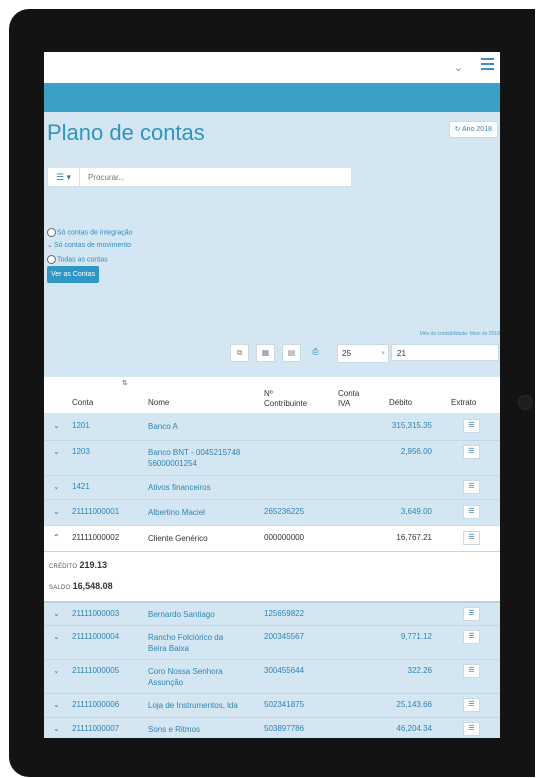 The image size is (536, 778). What do you see at coordinates (383, 353) in the screenshot?
I see `chevron-down-icon: ▾` at bounding box center [383, 353].